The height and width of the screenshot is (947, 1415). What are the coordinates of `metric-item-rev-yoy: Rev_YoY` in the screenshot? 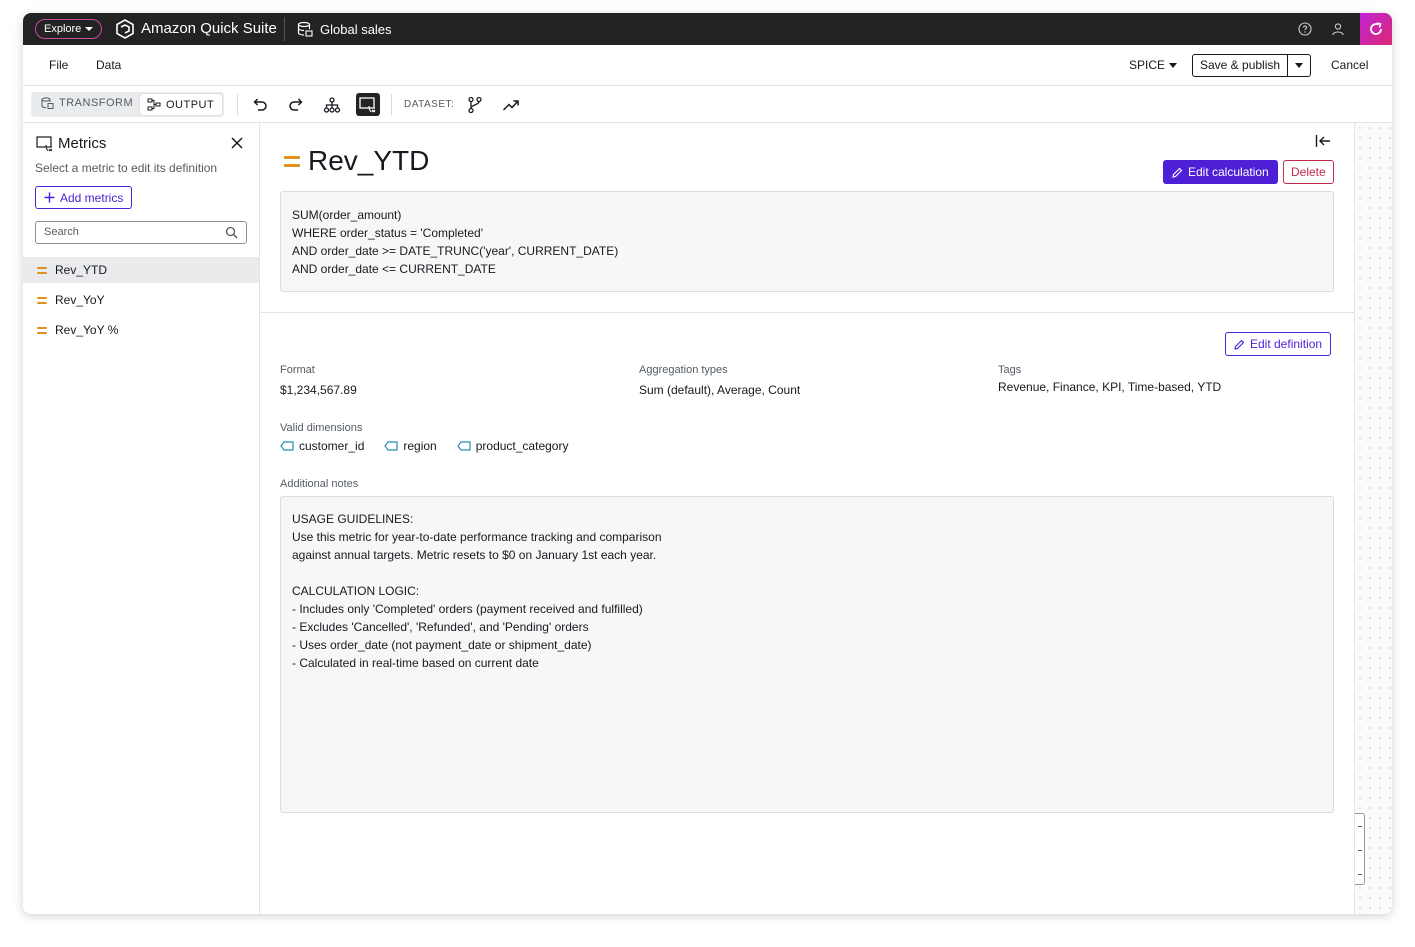 It's located at (141, 300).